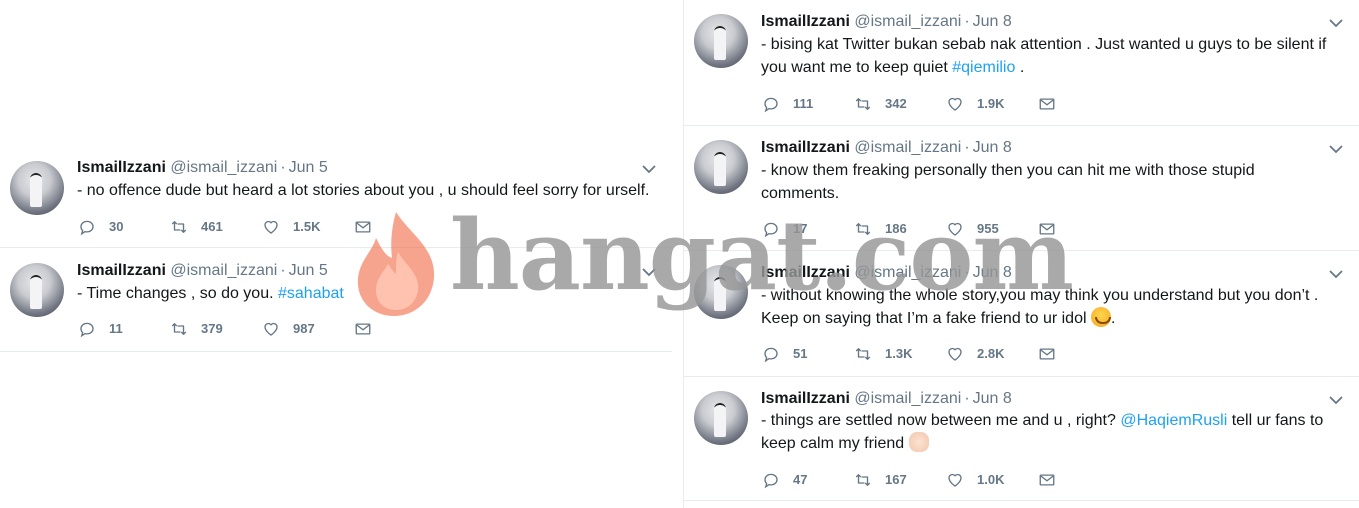 The image size is (1359, 508). What do you see at coordinates (899, 480) in the screenshot?
I see `retweet-button: 167` at bounding box center [899, 480].